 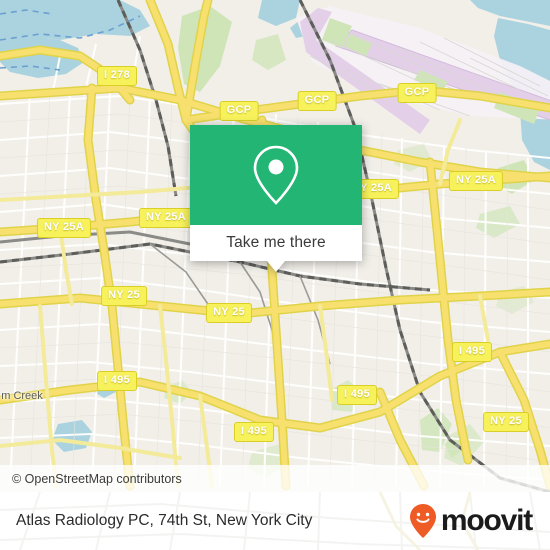 I want to click on popup-header, so click(x=276, y=175).